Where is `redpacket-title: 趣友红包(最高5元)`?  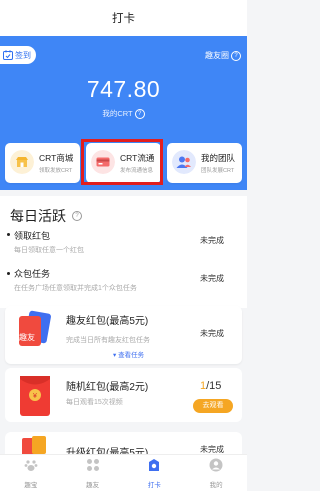 redpacket-title: 趣友红包(最高5元) is located at coordinates (107, 321).